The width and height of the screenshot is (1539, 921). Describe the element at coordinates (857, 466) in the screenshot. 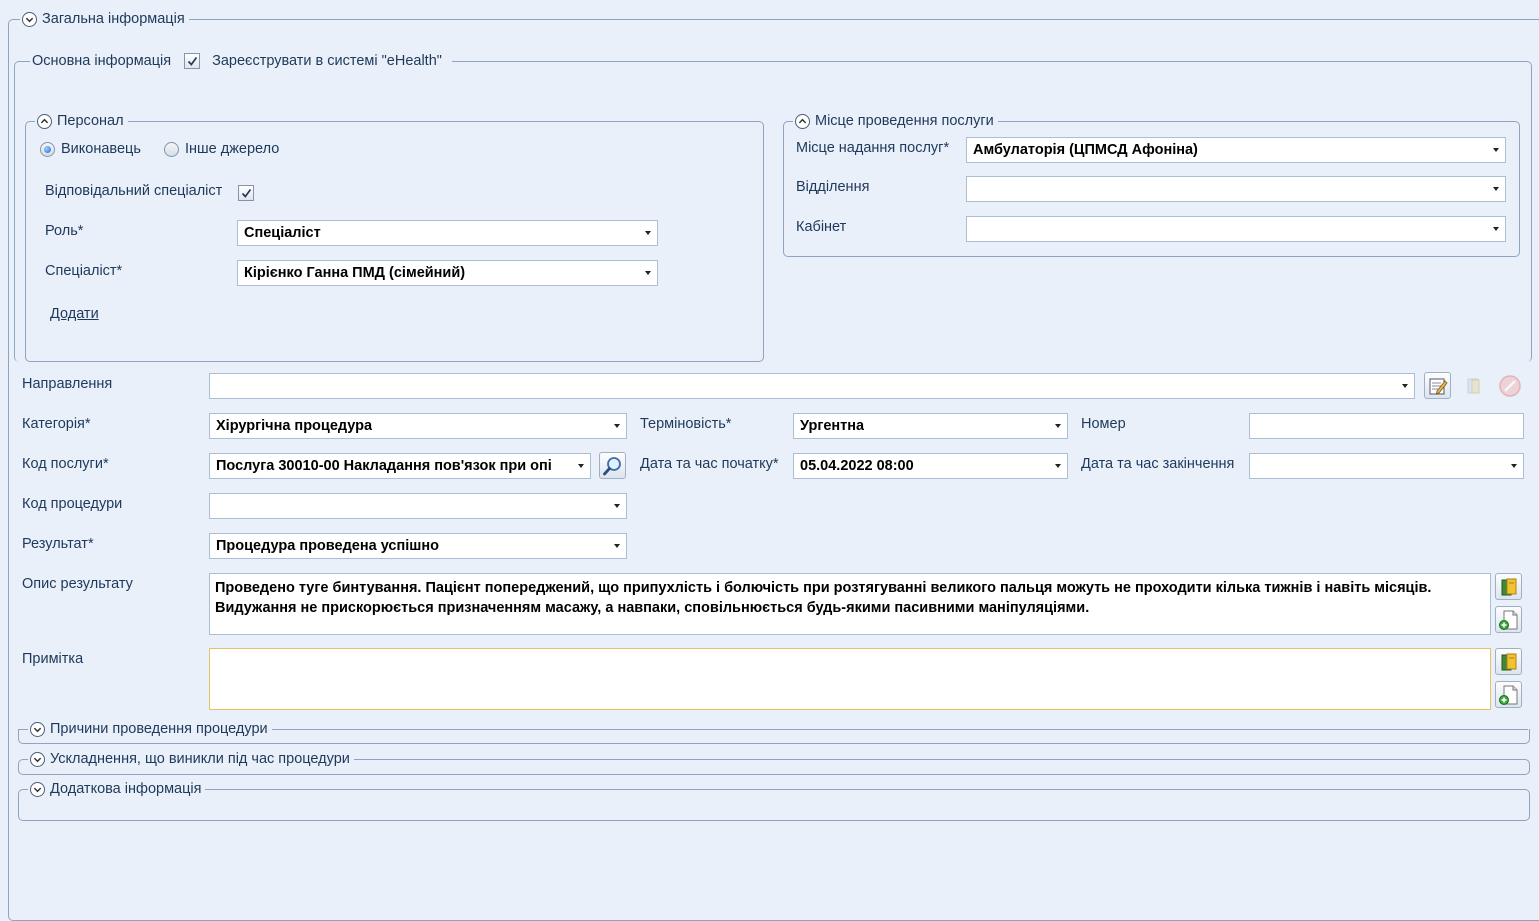

I see `start-datetime-value: 05.04.2022 08:00` at that location.